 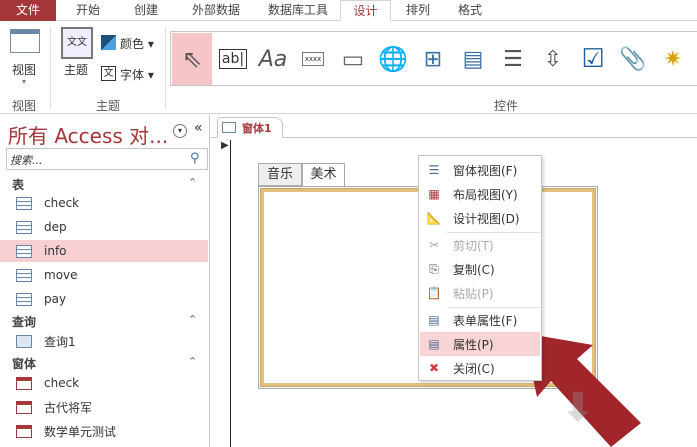 I want to click on menu-label: 关闭(C), so click(x=474, y=368).